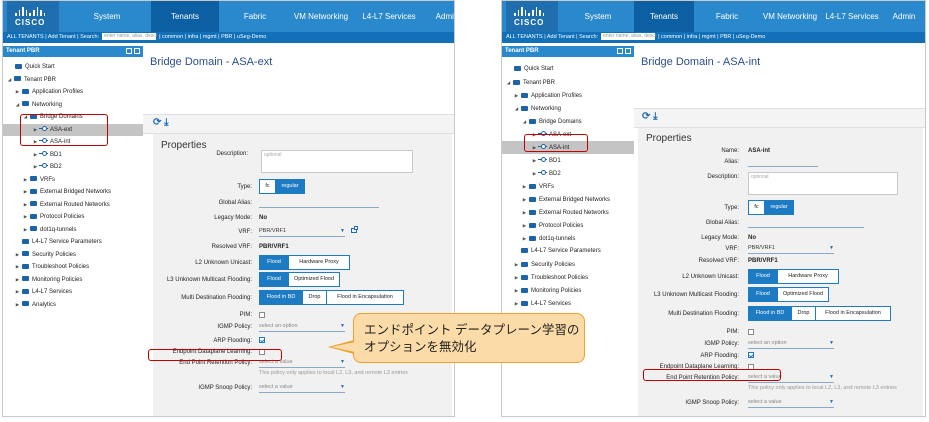  Describe the element at coordinates (852, 16) in the screenshot. I see `tab-l4-l7-services: L4-L7 Services` at that location.